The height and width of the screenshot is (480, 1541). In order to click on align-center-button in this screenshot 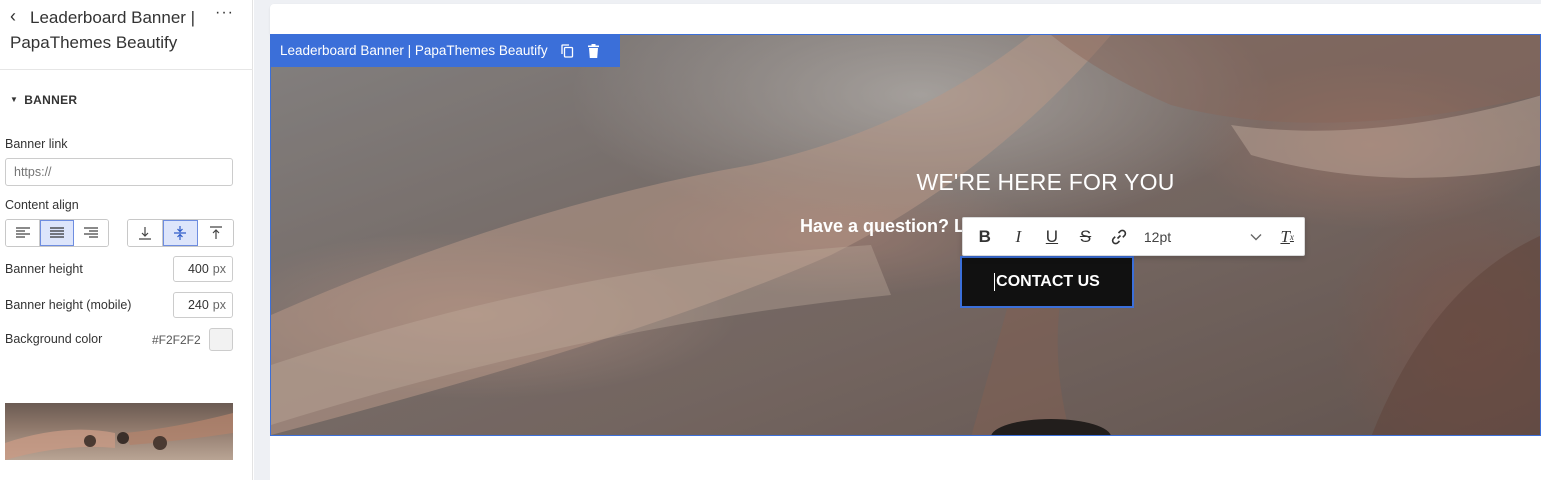, I will do `click(57, 233)`.